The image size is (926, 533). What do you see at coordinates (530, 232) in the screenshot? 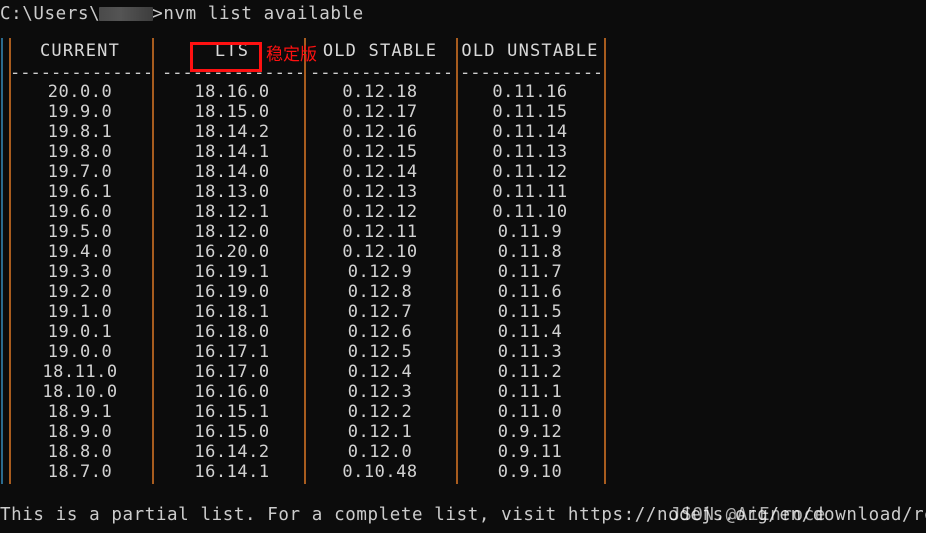
I see `table-cell: 0.11.9` at bounding box center [530, 232].